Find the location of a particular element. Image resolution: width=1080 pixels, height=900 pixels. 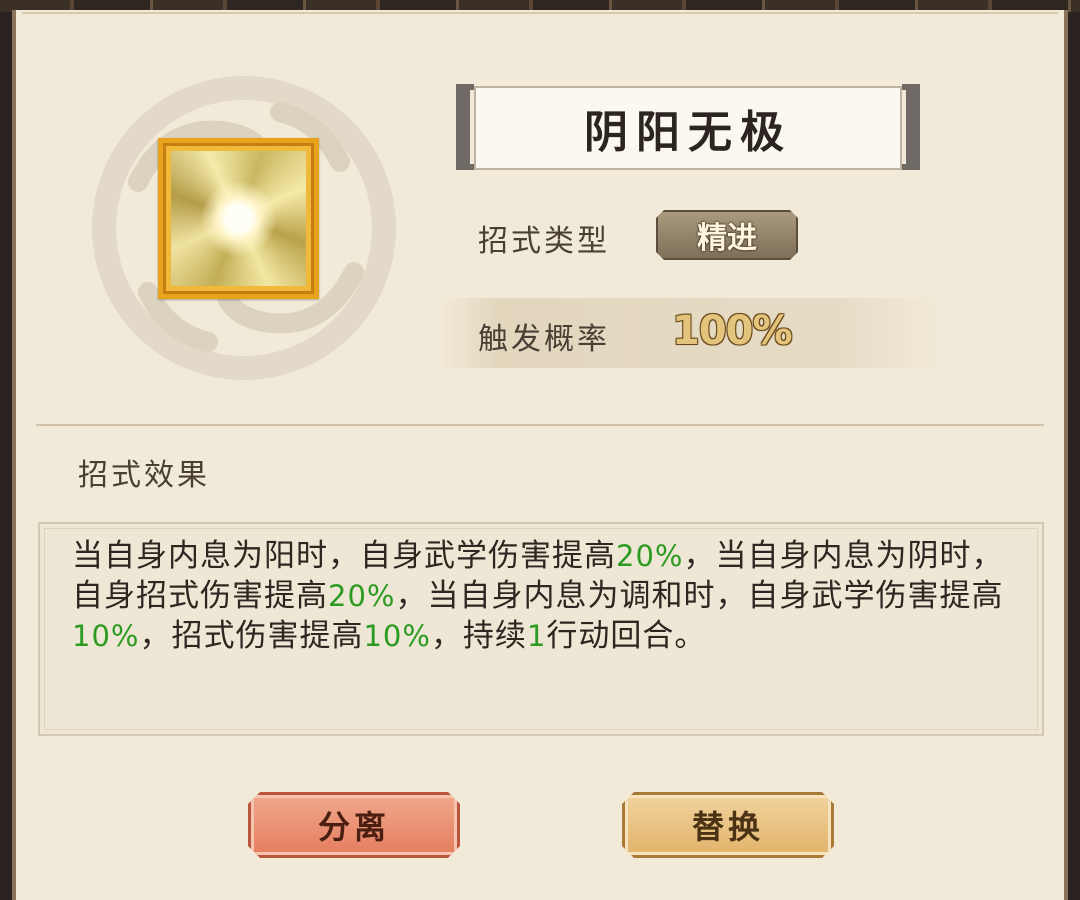

replace-button: 替换 is located at coordinates (728, 825).